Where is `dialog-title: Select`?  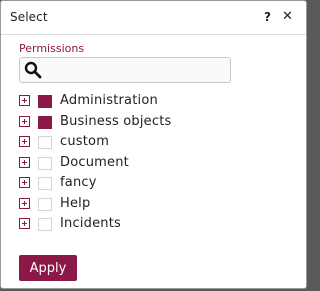 dialog-title: Select is located at coordinates (29, 17).